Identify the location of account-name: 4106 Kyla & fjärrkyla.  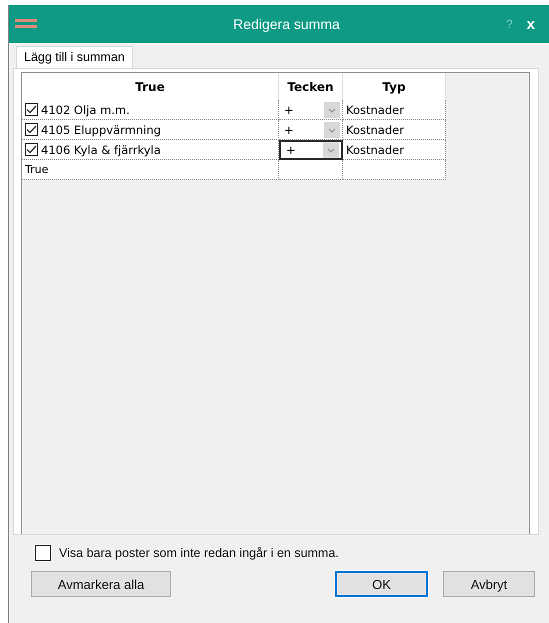
(101, 149).